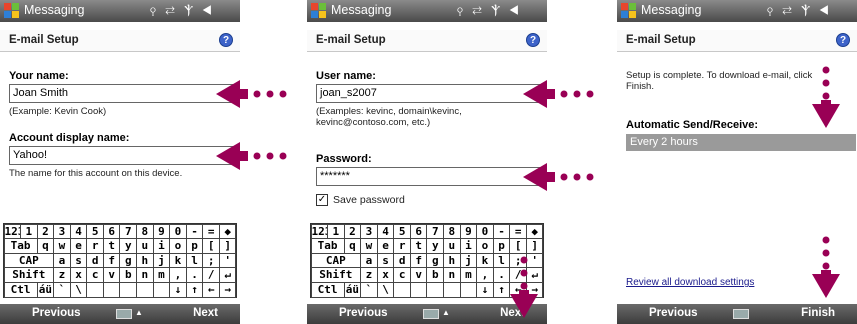 The width and height of the screenshot is (857, 324). I want to click on windows-logo-icon, so click(629, 11).